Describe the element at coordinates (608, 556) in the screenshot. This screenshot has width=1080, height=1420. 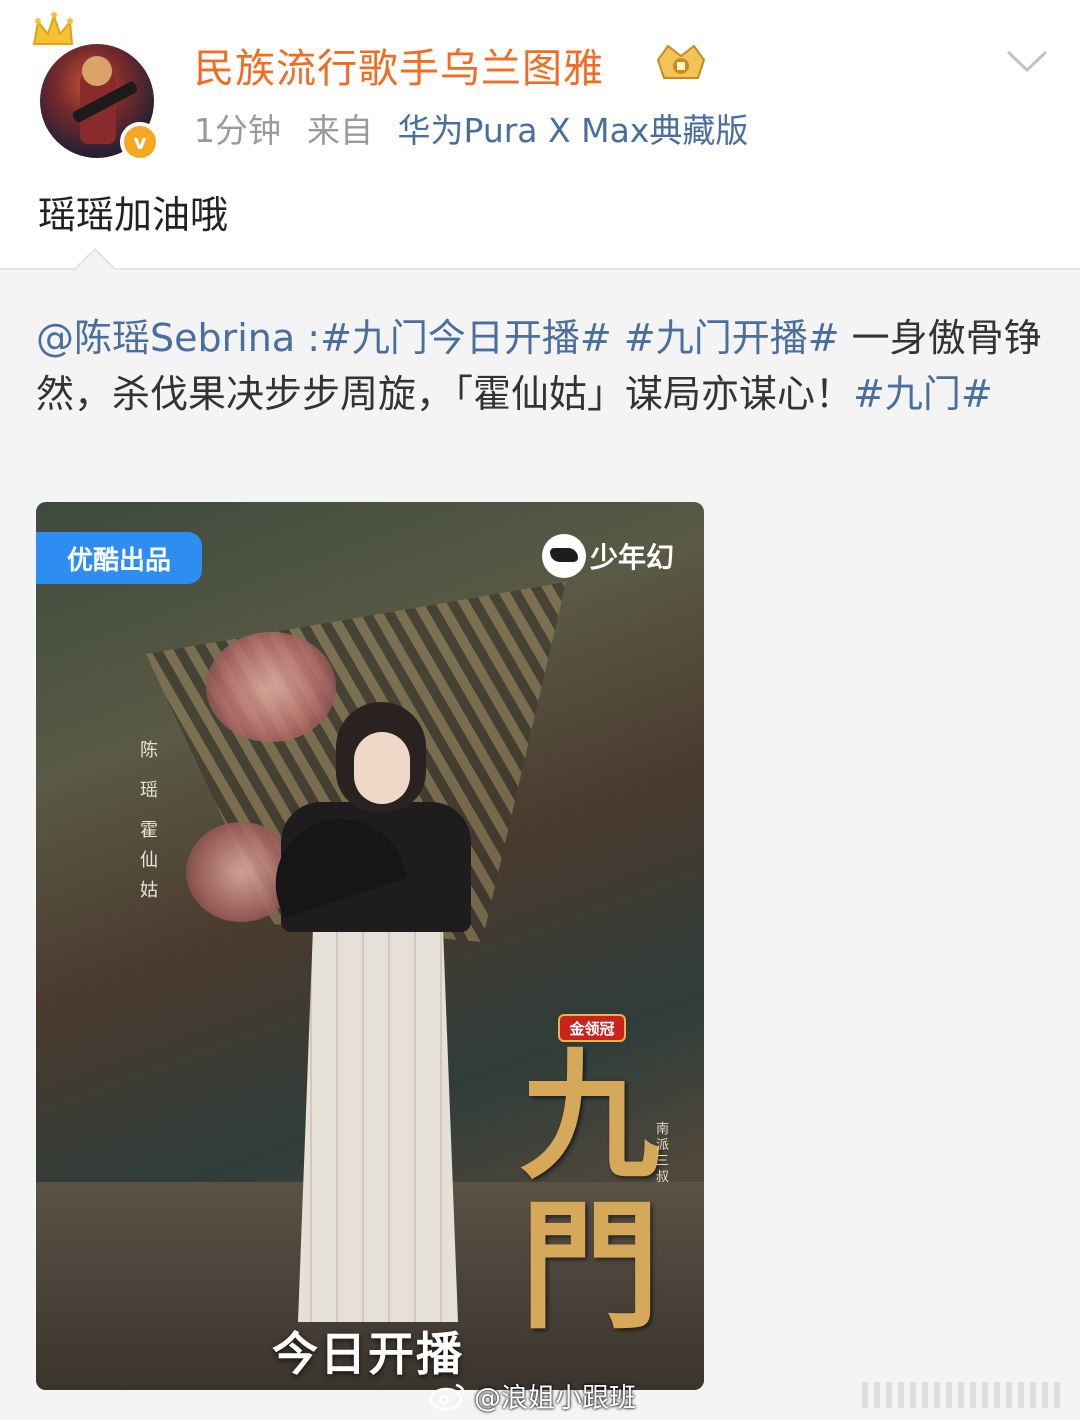
I see `brand-logo: 少年幻` at that location.